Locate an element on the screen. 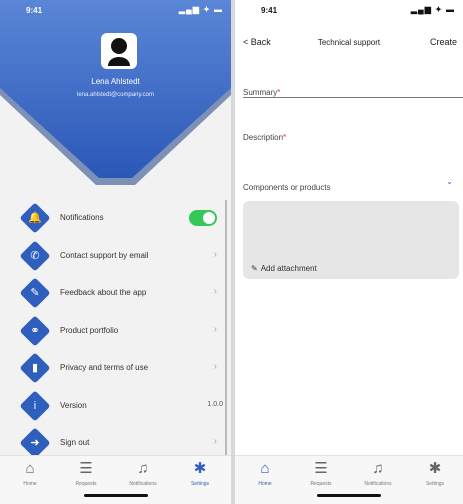  summary-field: Summary* is located at coordinates (353, 91).